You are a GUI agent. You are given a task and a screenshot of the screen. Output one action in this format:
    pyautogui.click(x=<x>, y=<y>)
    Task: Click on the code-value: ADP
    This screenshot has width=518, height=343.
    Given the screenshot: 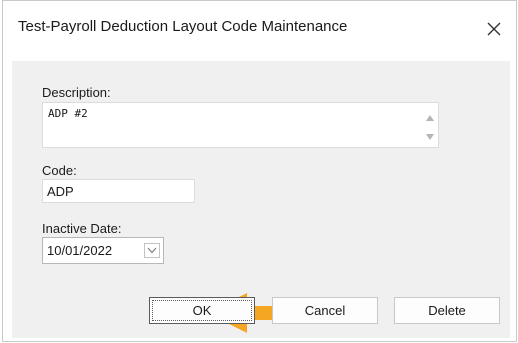 What is the action you would take?
    pyautogui.click(x=60, y=191)
    